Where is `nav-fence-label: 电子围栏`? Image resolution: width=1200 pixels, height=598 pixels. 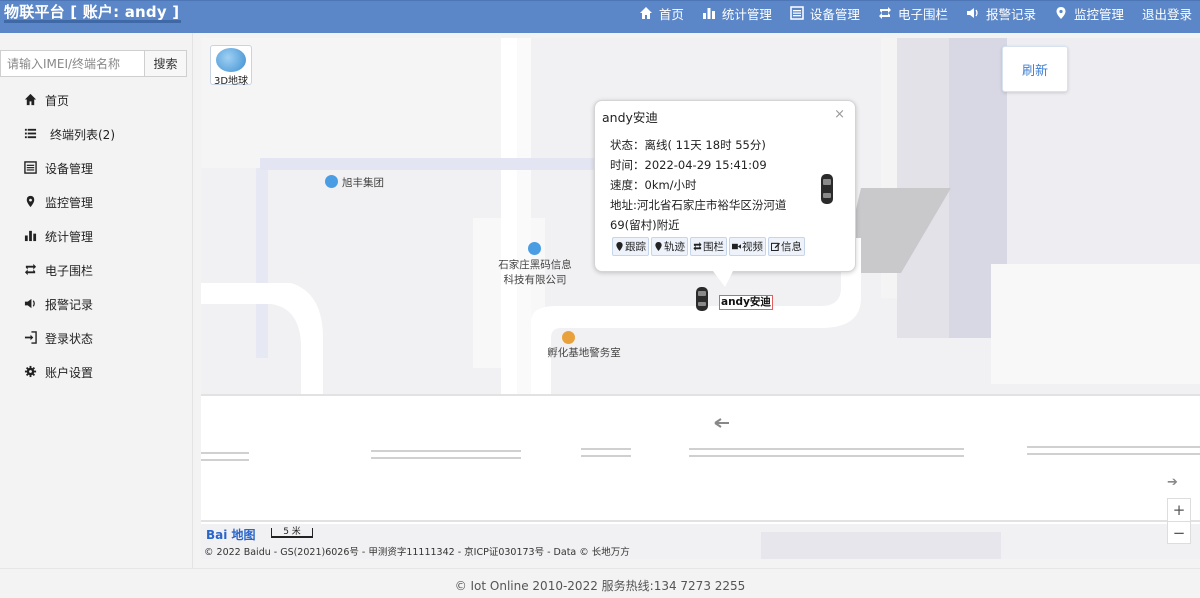
nav-fence-label: 电子围栏 is located at coordinates (922, 14).